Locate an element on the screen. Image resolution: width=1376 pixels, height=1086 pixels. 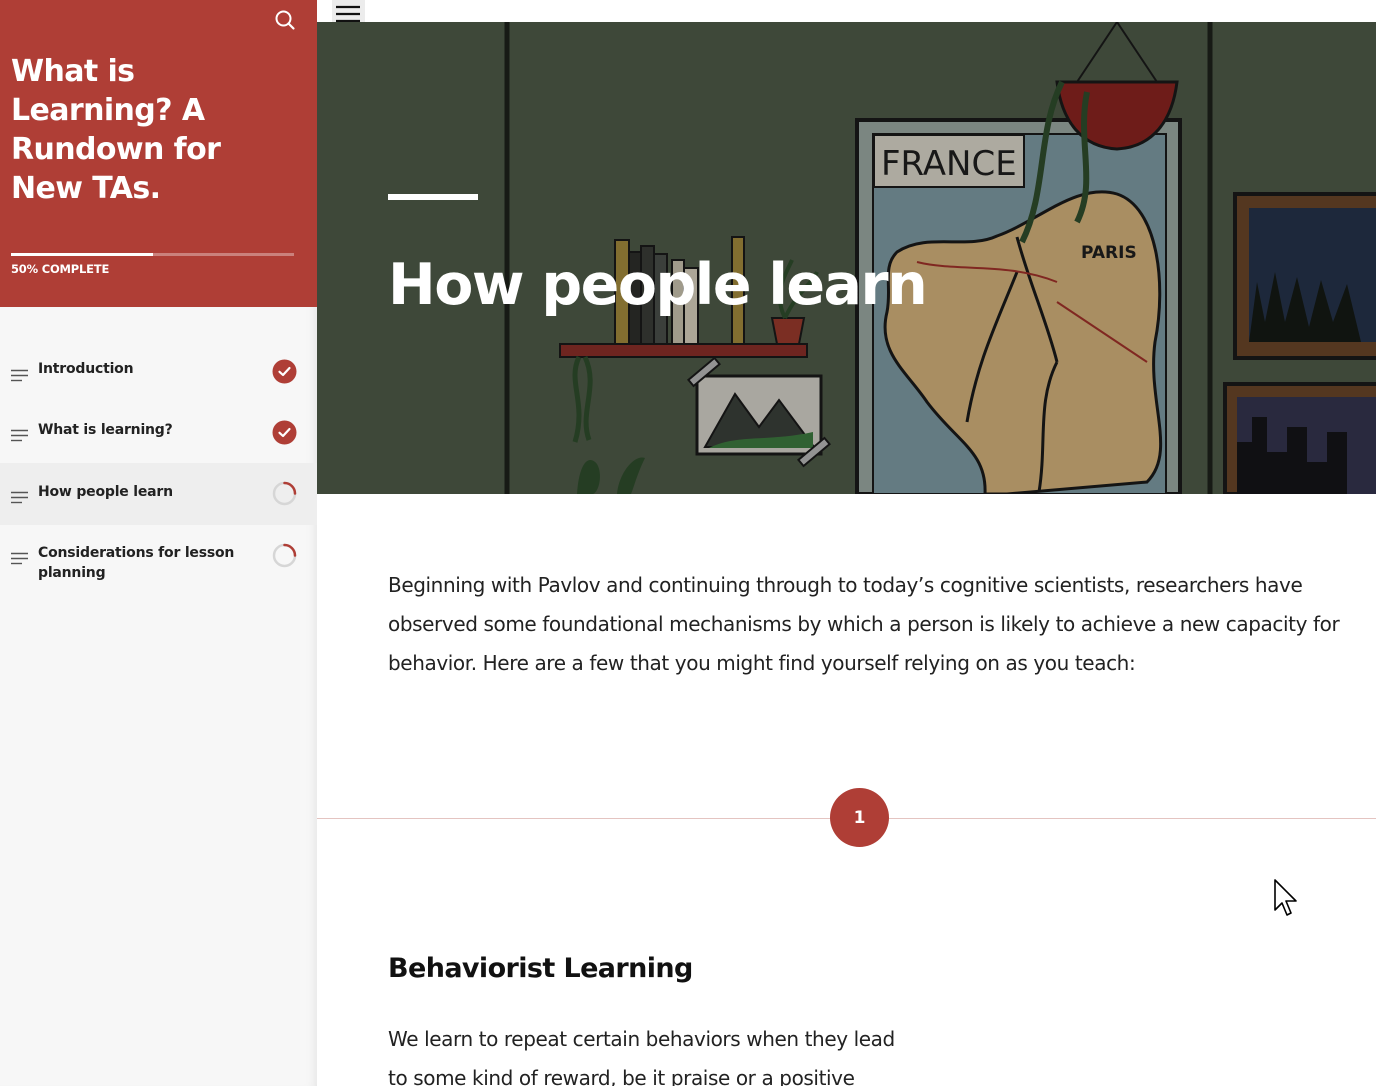
top-bar is located at coordinates (846, 11).